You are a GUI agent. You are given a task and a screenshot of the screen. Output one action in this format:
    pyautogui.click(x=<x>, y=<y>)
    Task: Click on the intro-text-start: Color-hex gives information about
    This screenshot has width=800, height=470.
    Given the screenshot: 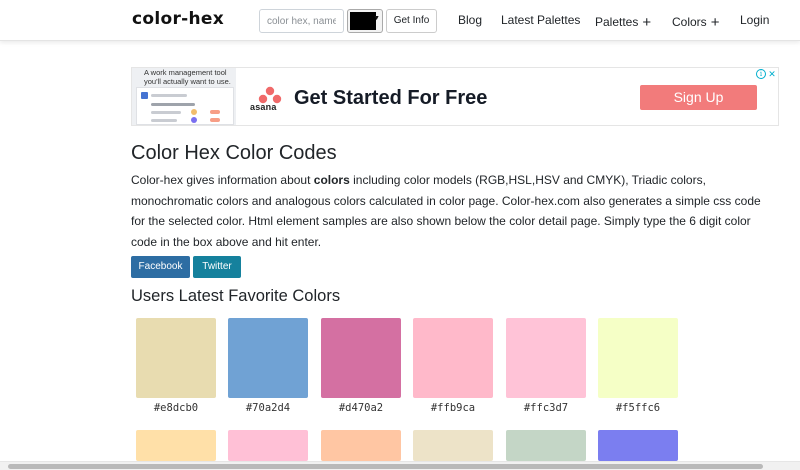 What is the action you would take?
    pyautogui.click(x=222, y=180)
    